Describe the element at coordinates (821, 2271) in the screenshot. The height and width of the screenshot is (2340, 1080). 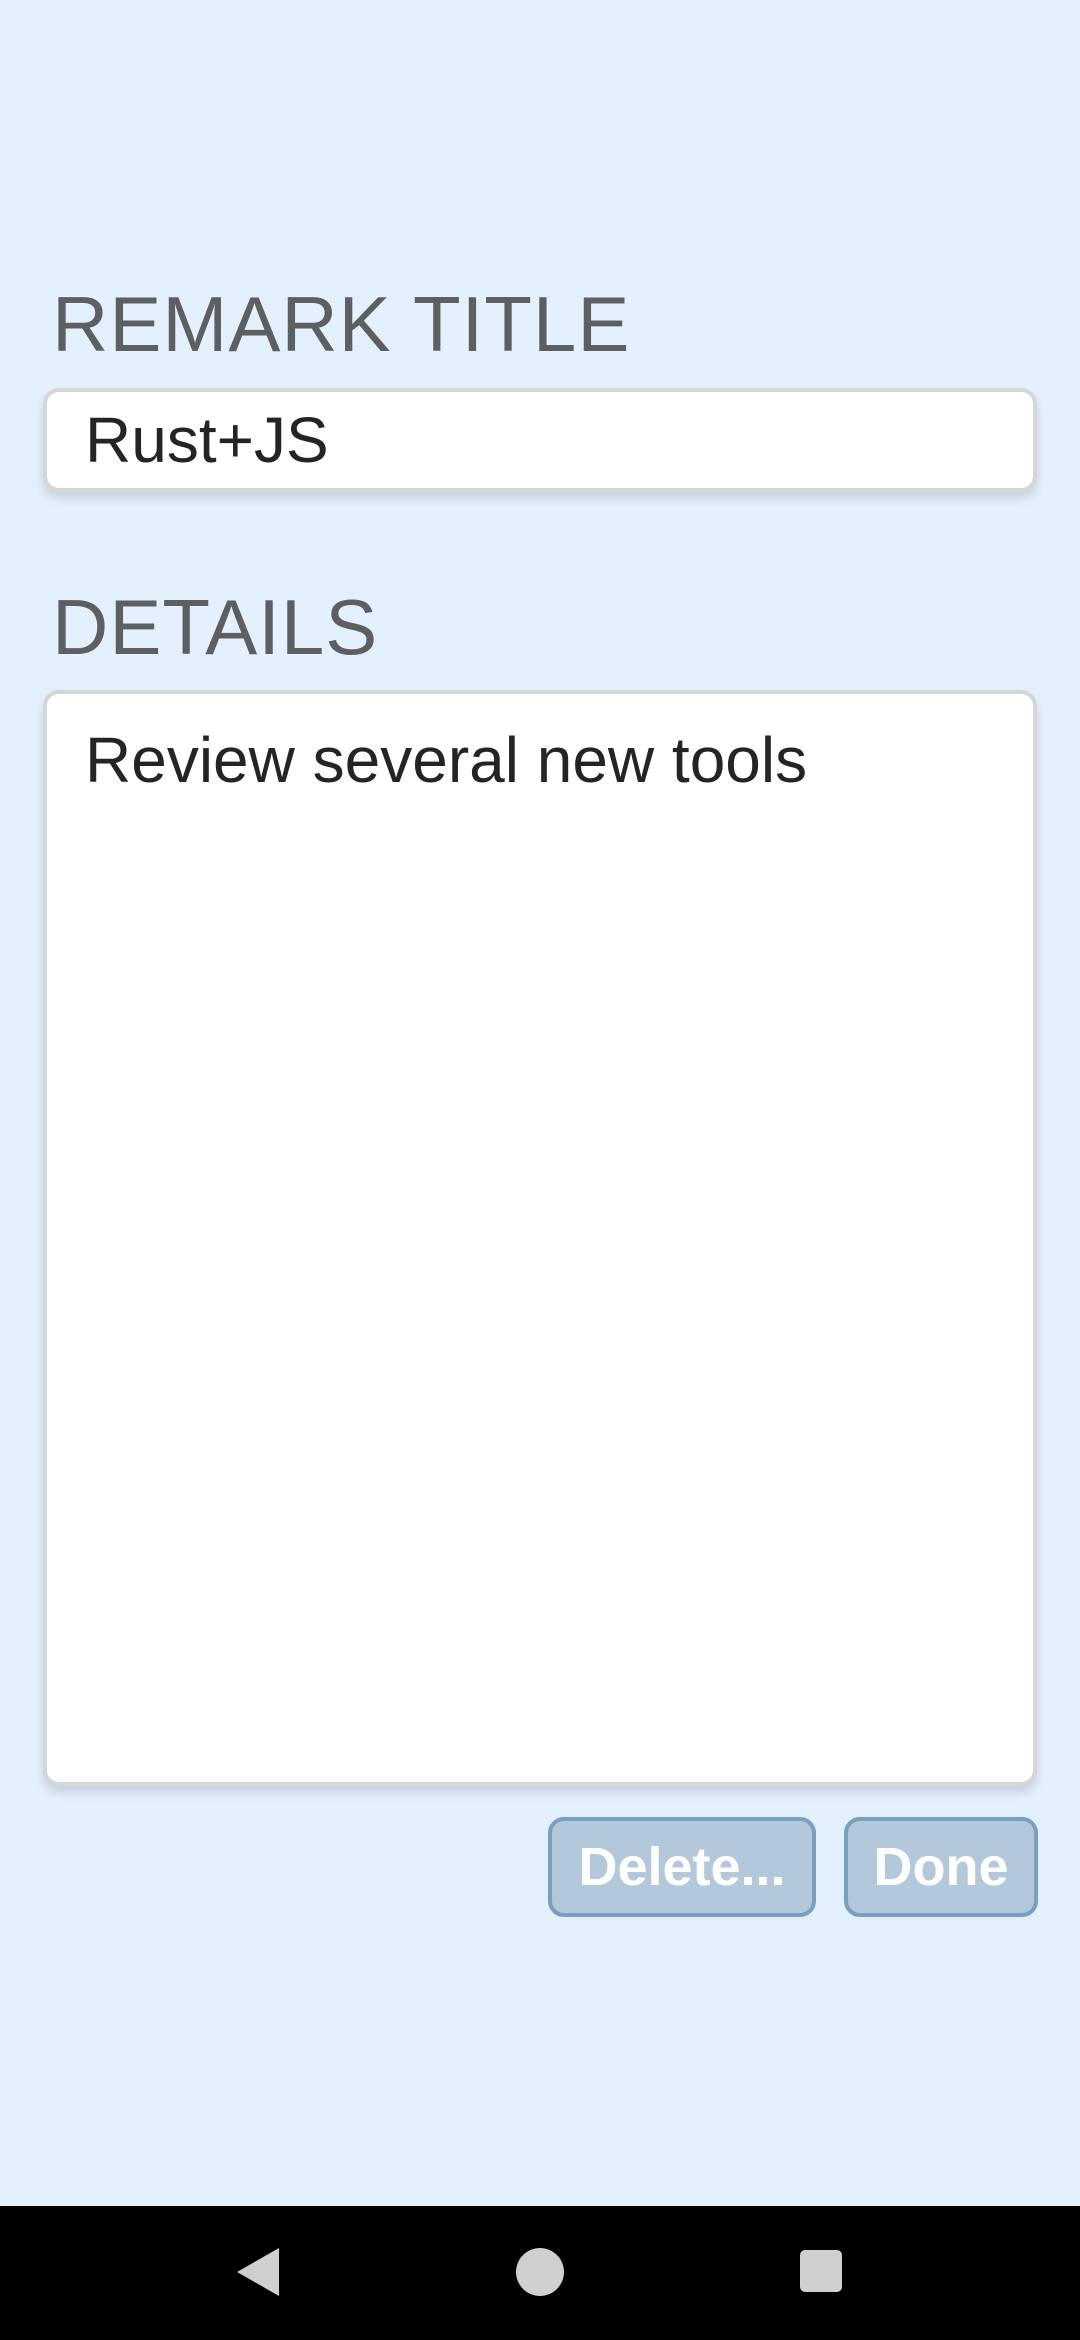
I see `recent-apps-icon` at that location.